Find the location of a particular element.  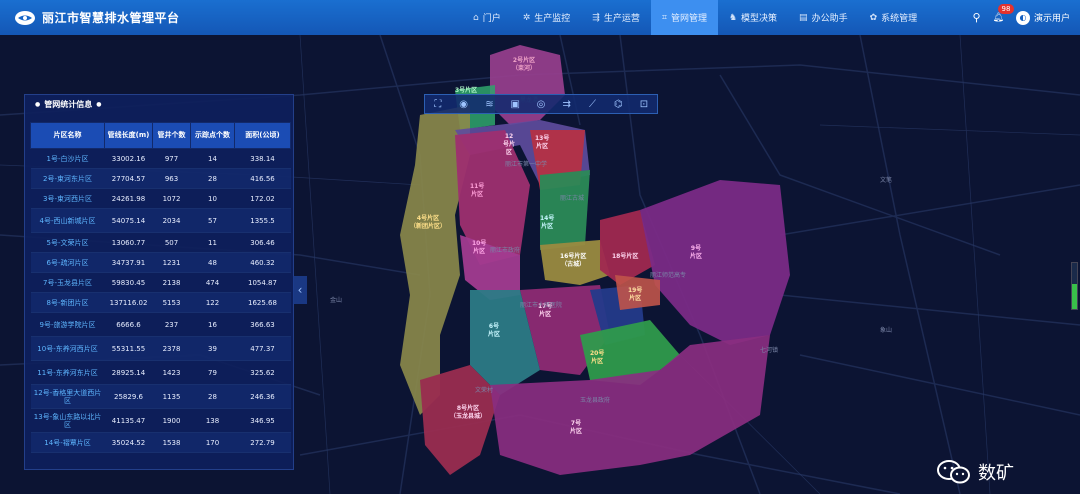

flow-icon: ⇶ is located at coordinates (596, 17).